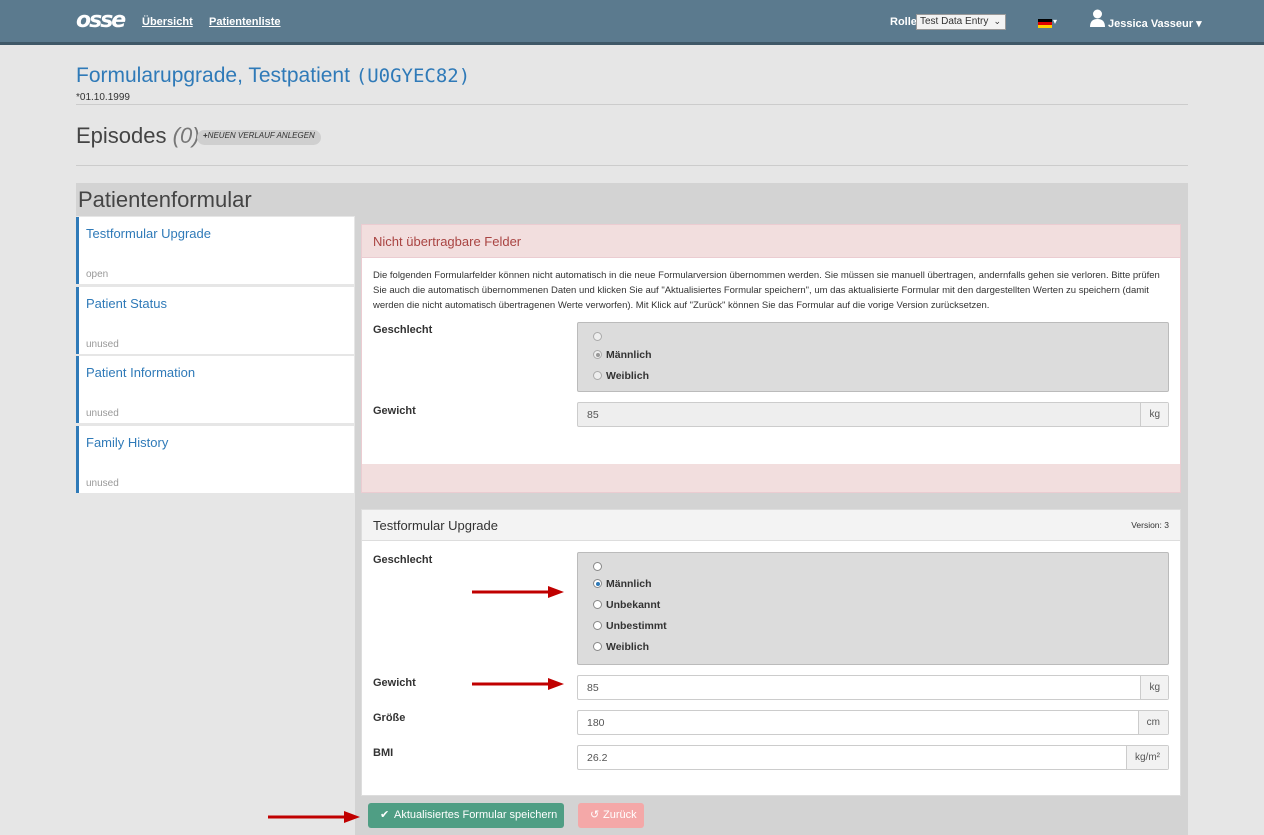  Describe the element at coordinates (245, 22) in the screenshot. I see `nav-link-patientenliste: Patientenliste` at that location.